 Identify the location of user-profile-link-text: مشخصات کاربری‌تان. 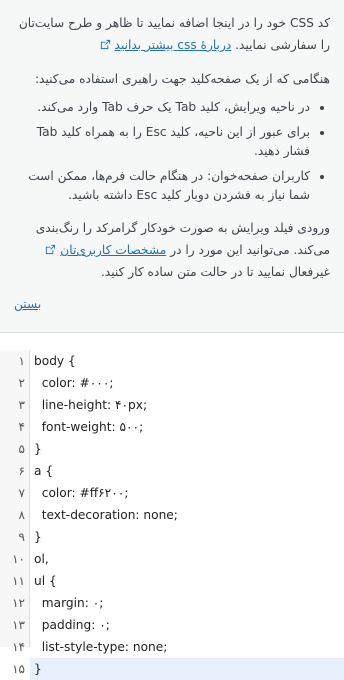
(113, 250).